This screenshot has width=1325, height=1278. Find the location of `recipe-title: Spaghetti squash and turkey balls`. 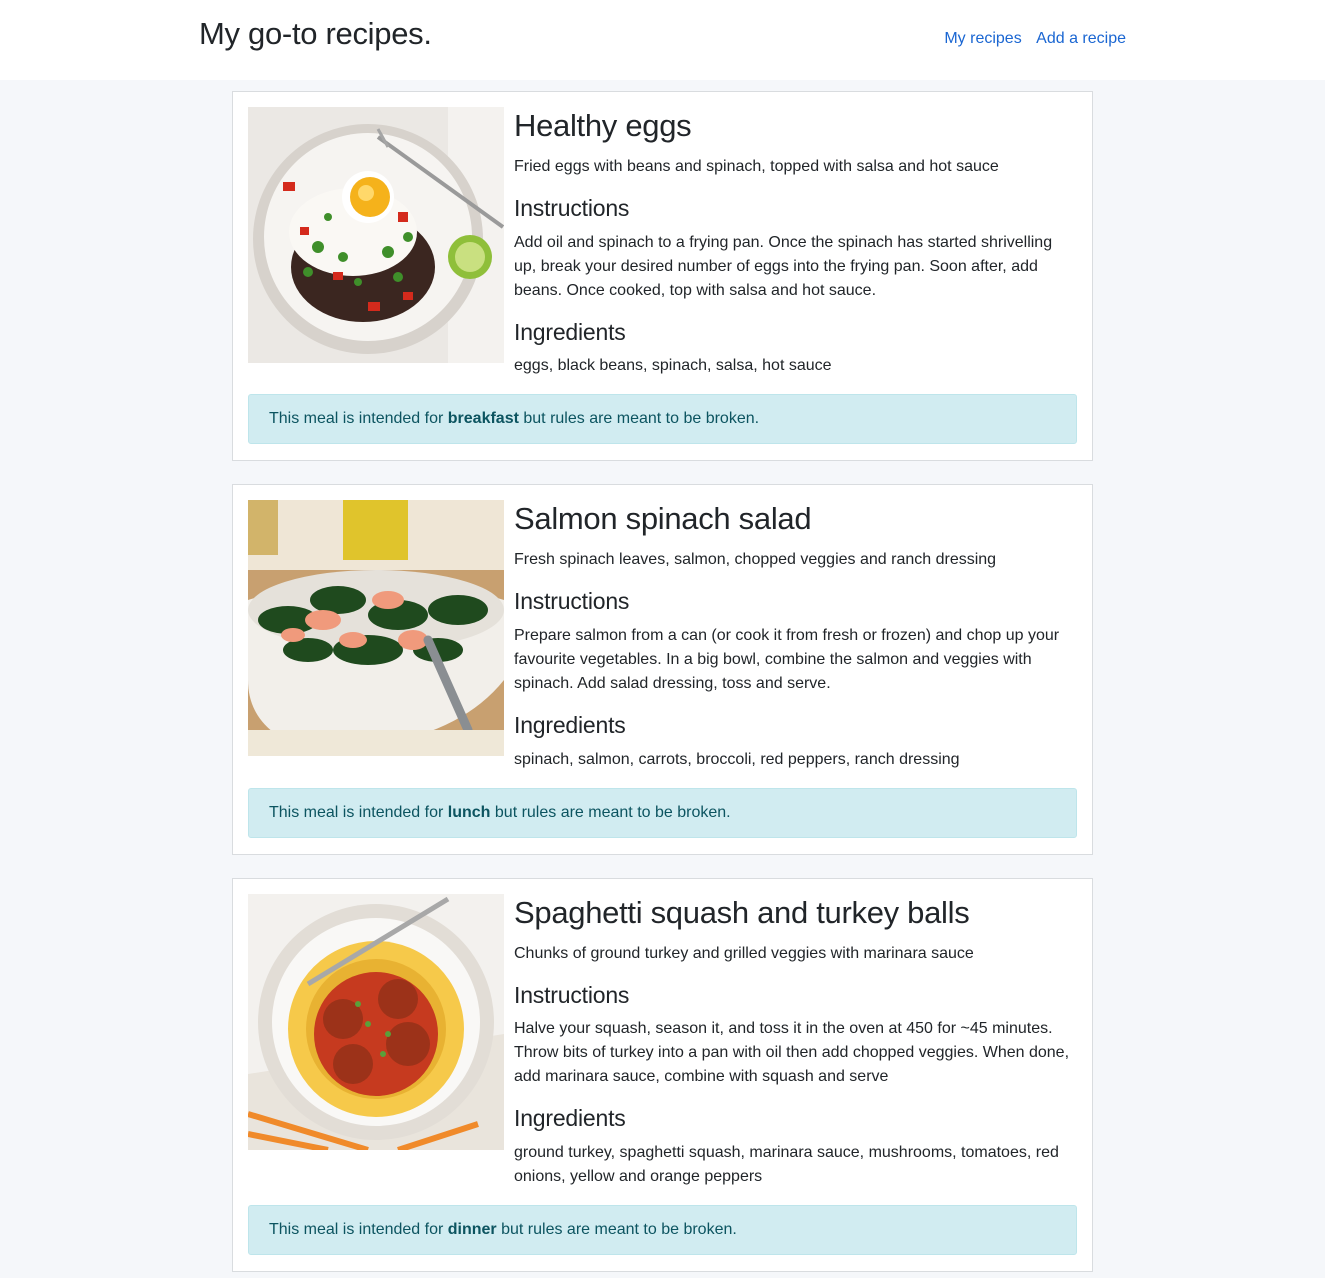

recipe-title: Spaghetti squash and turkey balls is located at coordinates (742, 912).